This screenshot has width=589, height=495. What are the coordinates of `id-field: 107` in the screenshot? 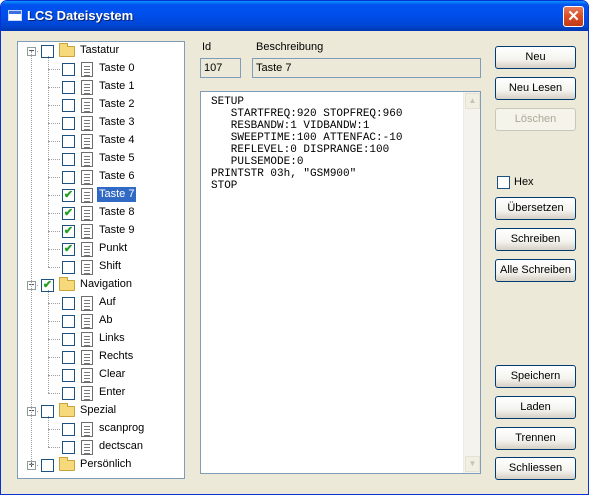 It's located at (220, 68).